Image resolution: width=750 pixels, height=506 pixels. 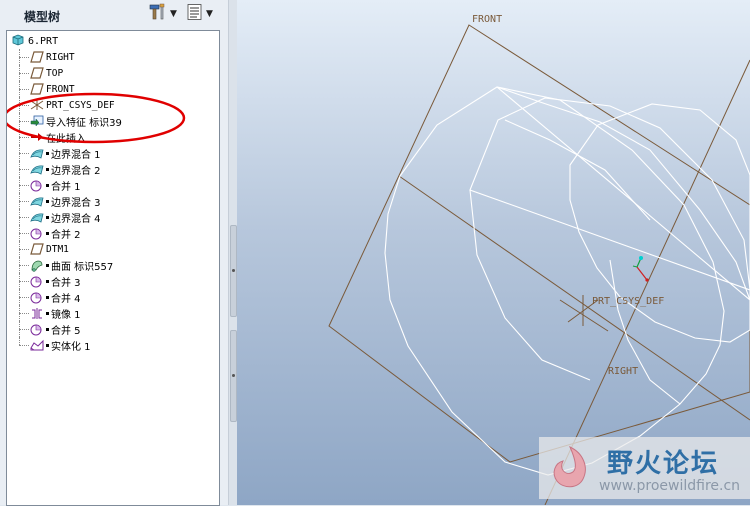 What do you see at coordinates (76, 219) in the screenshot?
I see `tree-item-label: 边界混合 4` at bounding box center [76, 219].